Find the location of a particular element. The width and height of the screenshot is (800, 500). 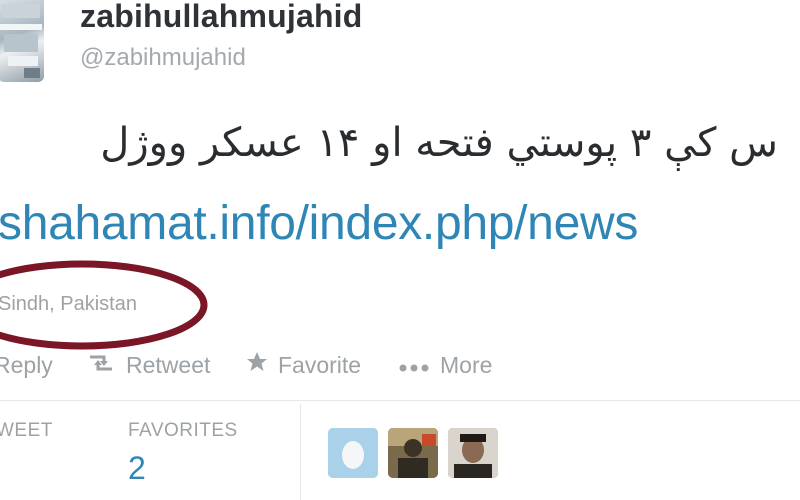

retweet-button: Retweet is located at coordinates (148, 365).